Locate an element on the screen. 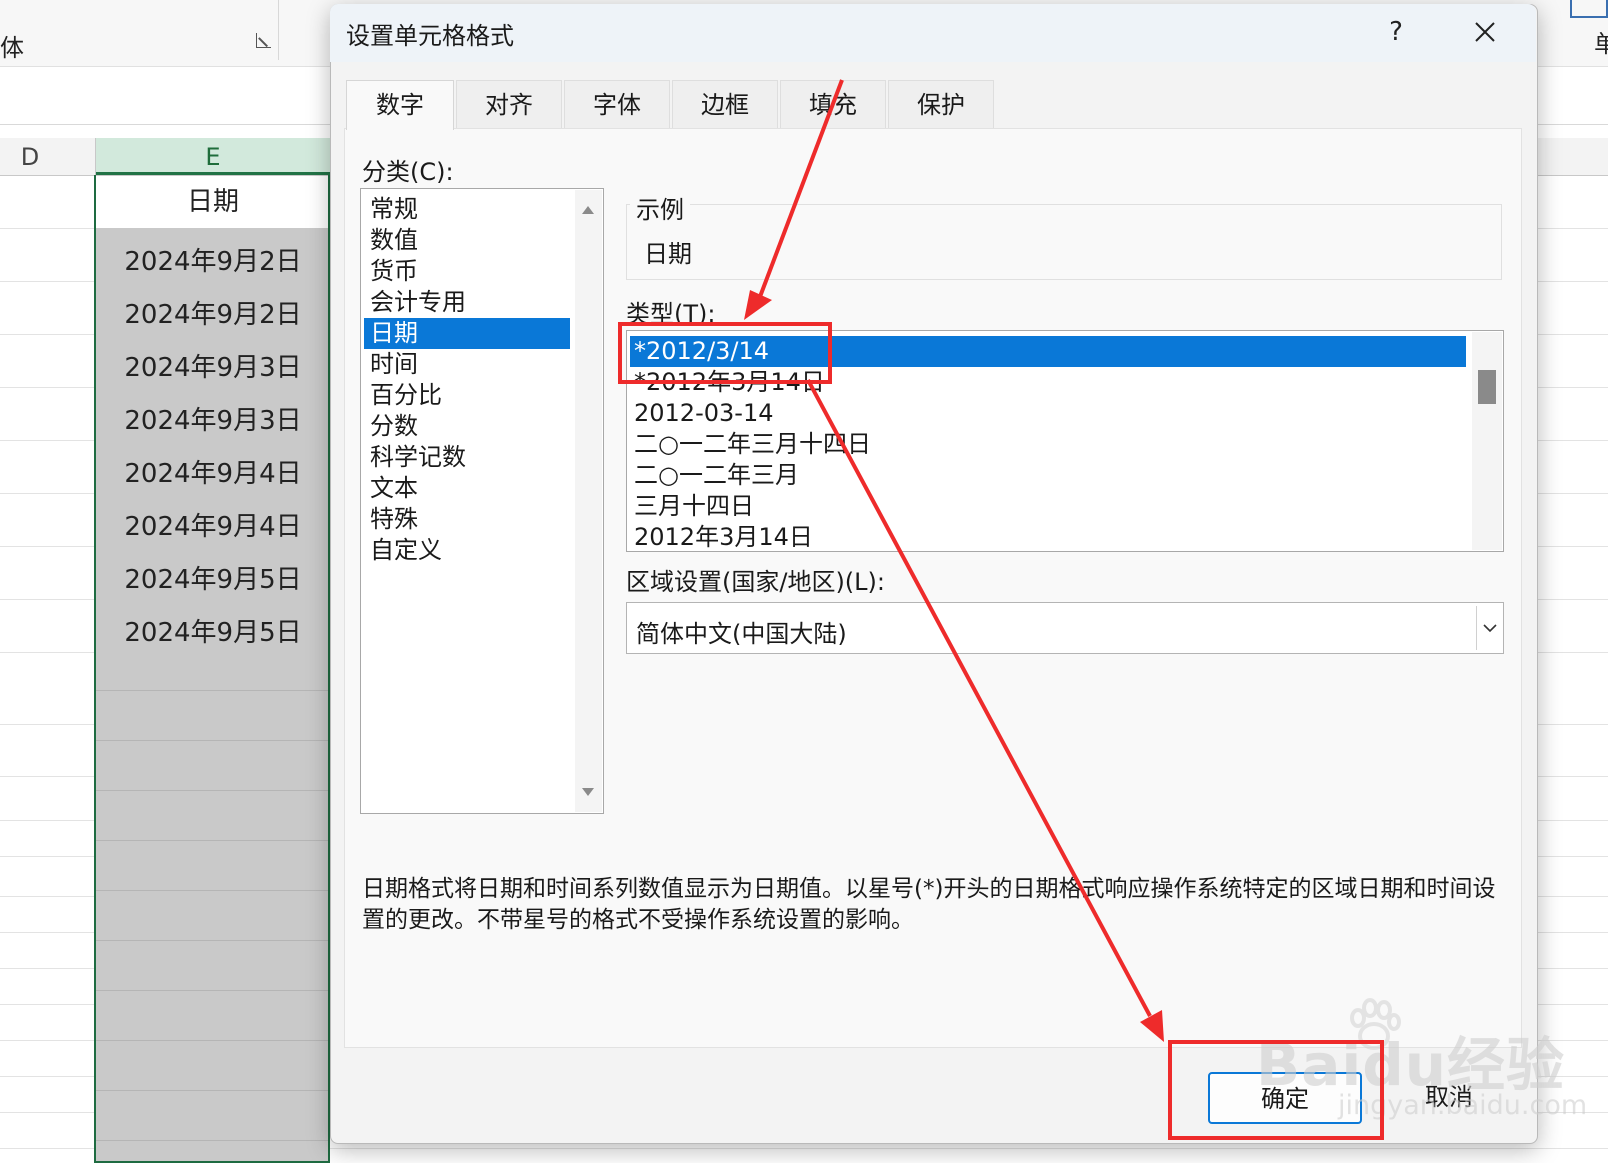  category-item-selected: 日期 is located at coordinates (467, 333).